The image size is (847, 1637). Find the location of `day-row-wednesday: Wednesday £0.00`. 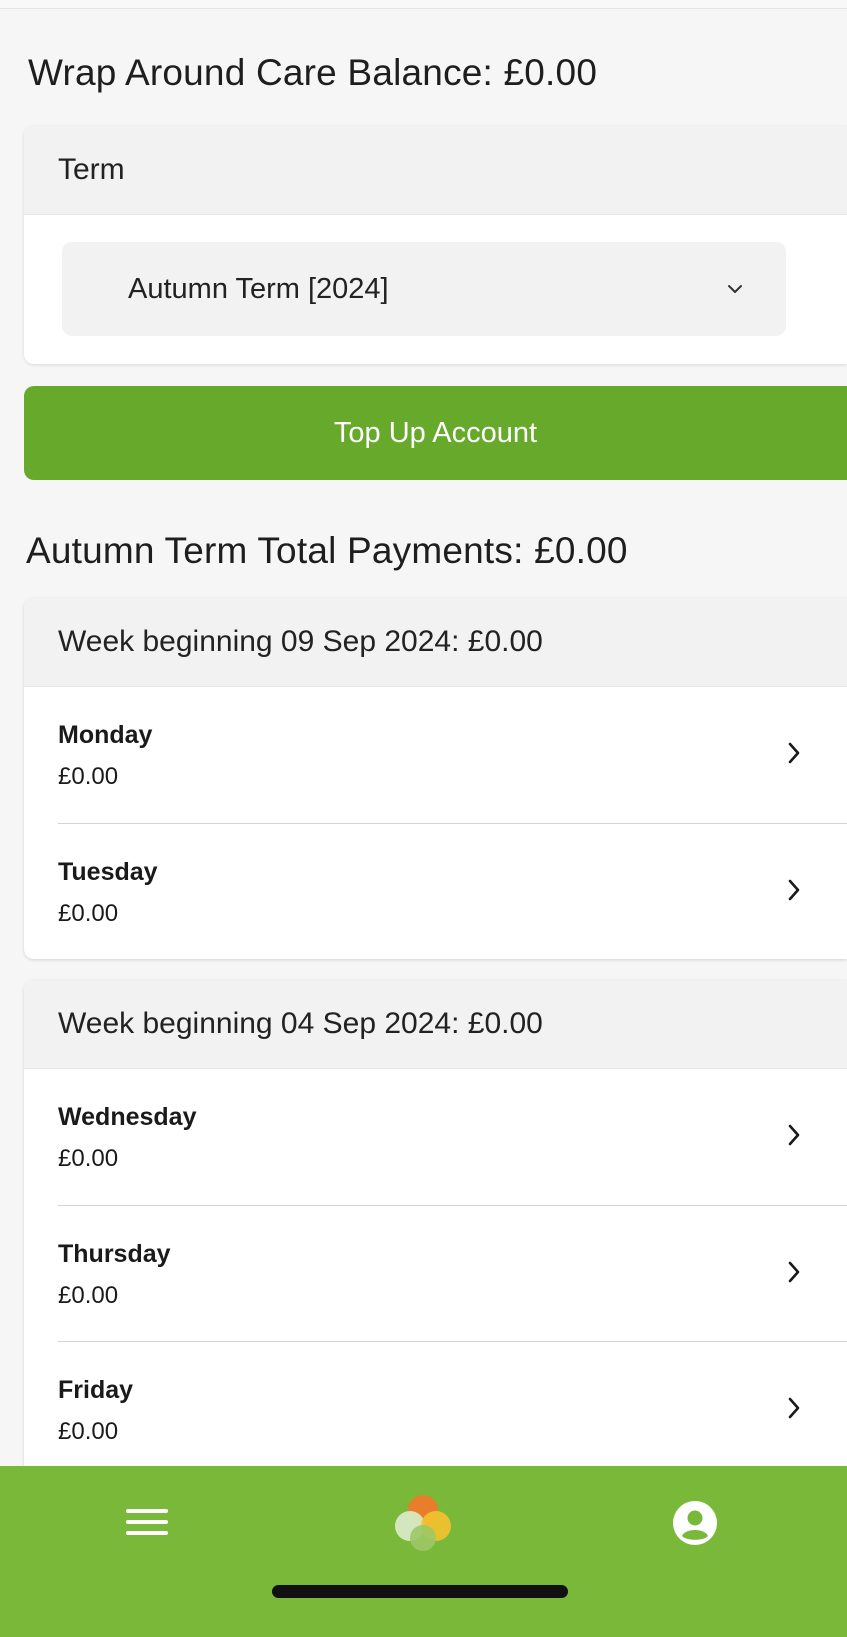

day-row-wednesday: Wednesday £0.00 is located at coordinates (452, 1137).